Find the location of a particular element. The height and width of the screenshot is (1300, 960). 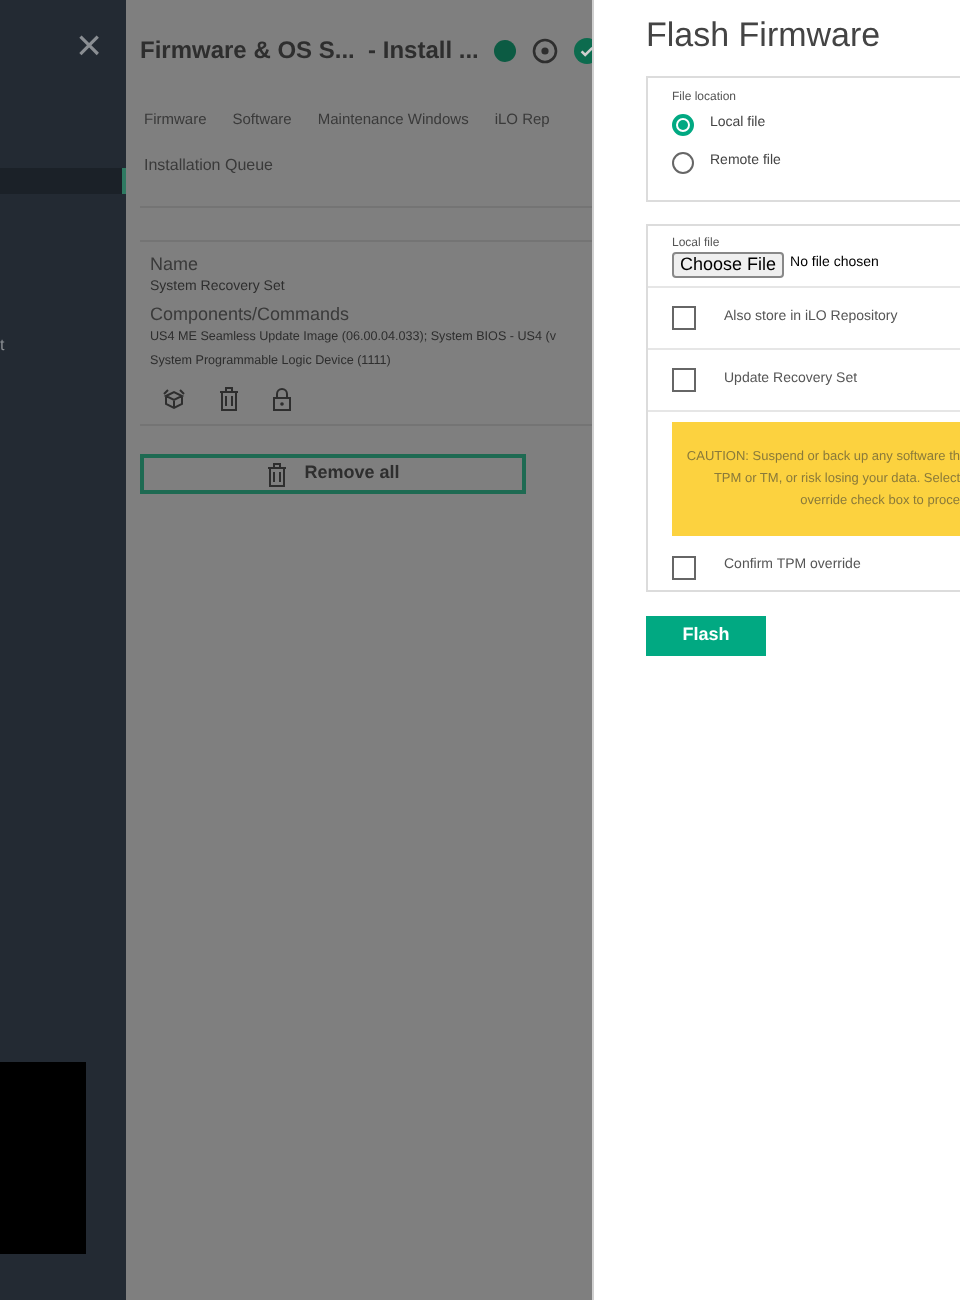

field-label: Components/Commands is located at coordinates (251, 315).